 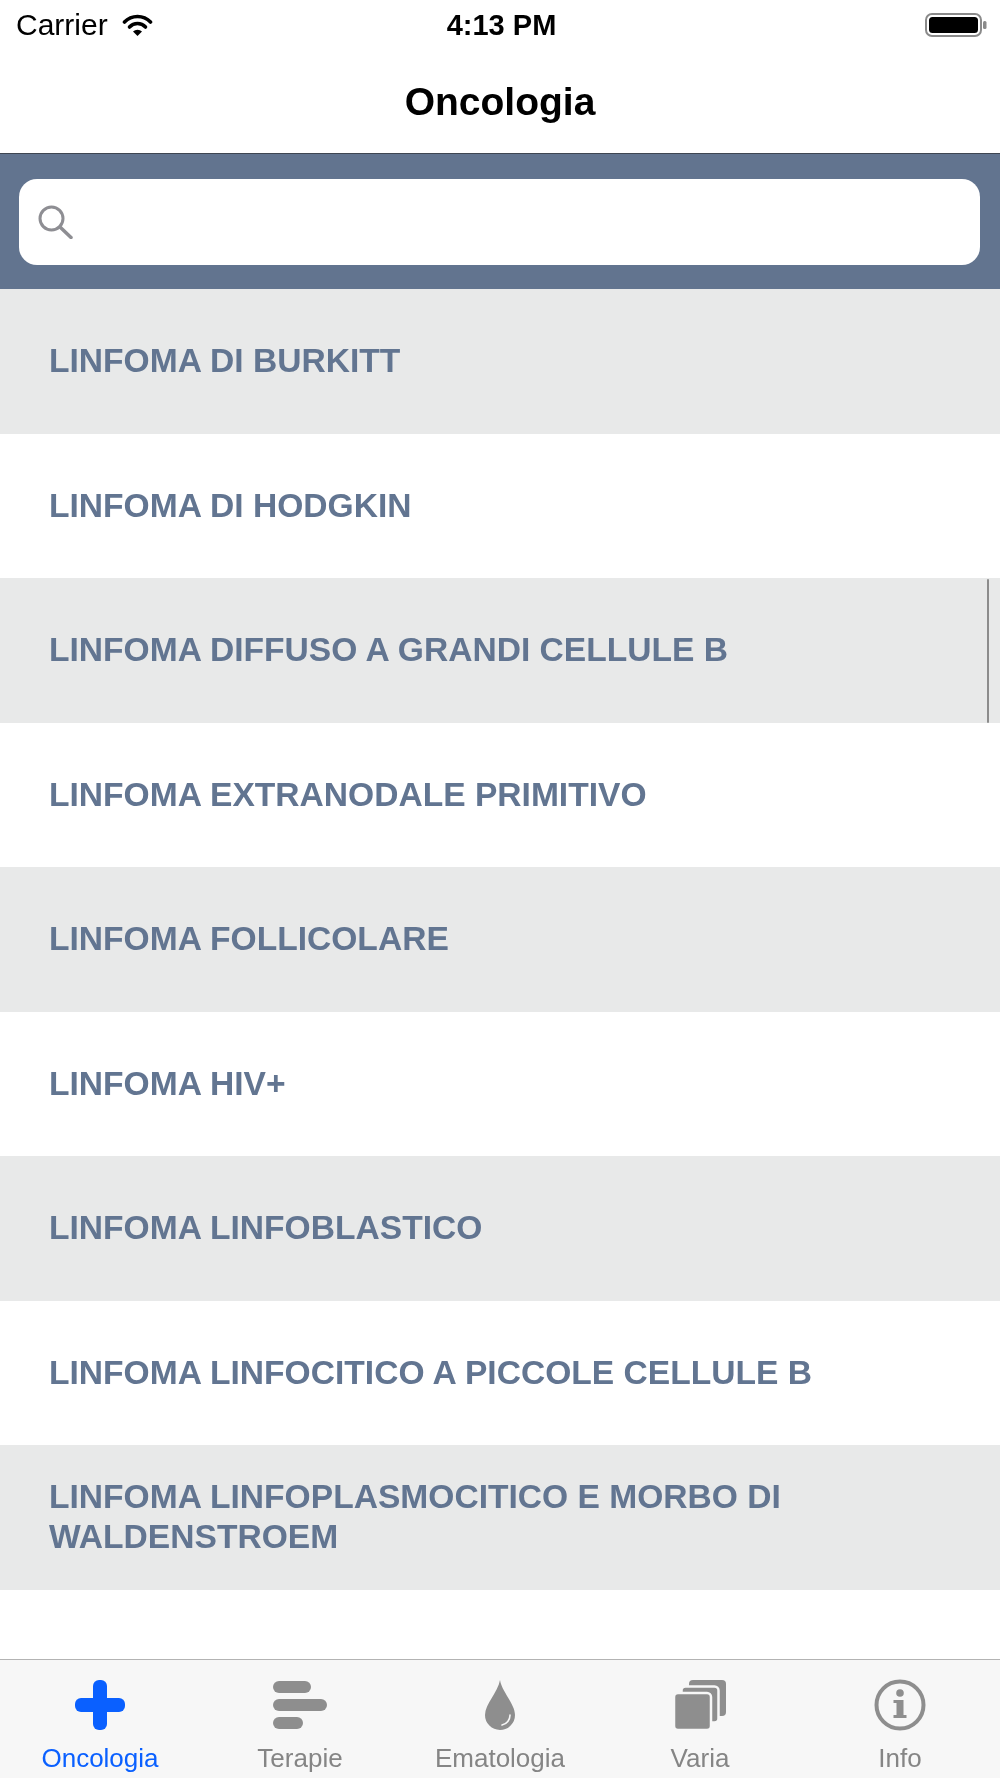 I want to click on plus-icon, so click(x=100, y=1705).